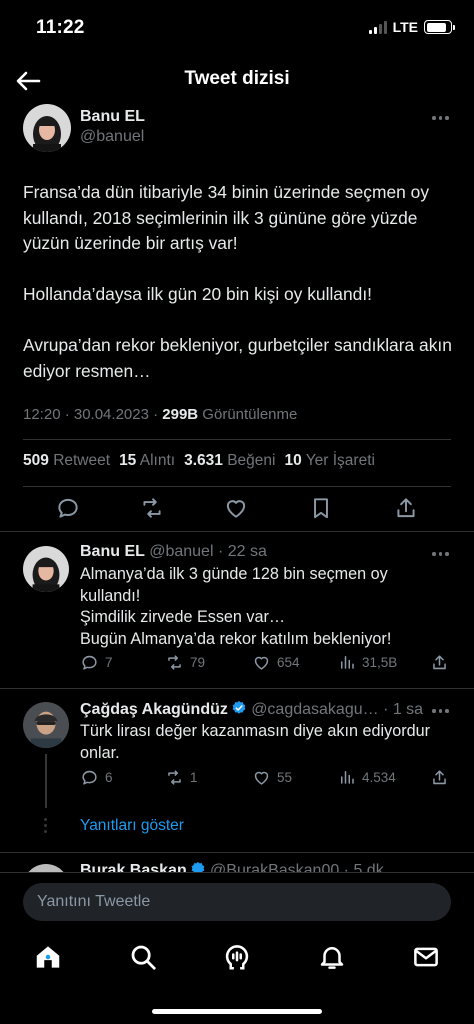  I want to click on views-button: 31,5B, so click(367, 662).